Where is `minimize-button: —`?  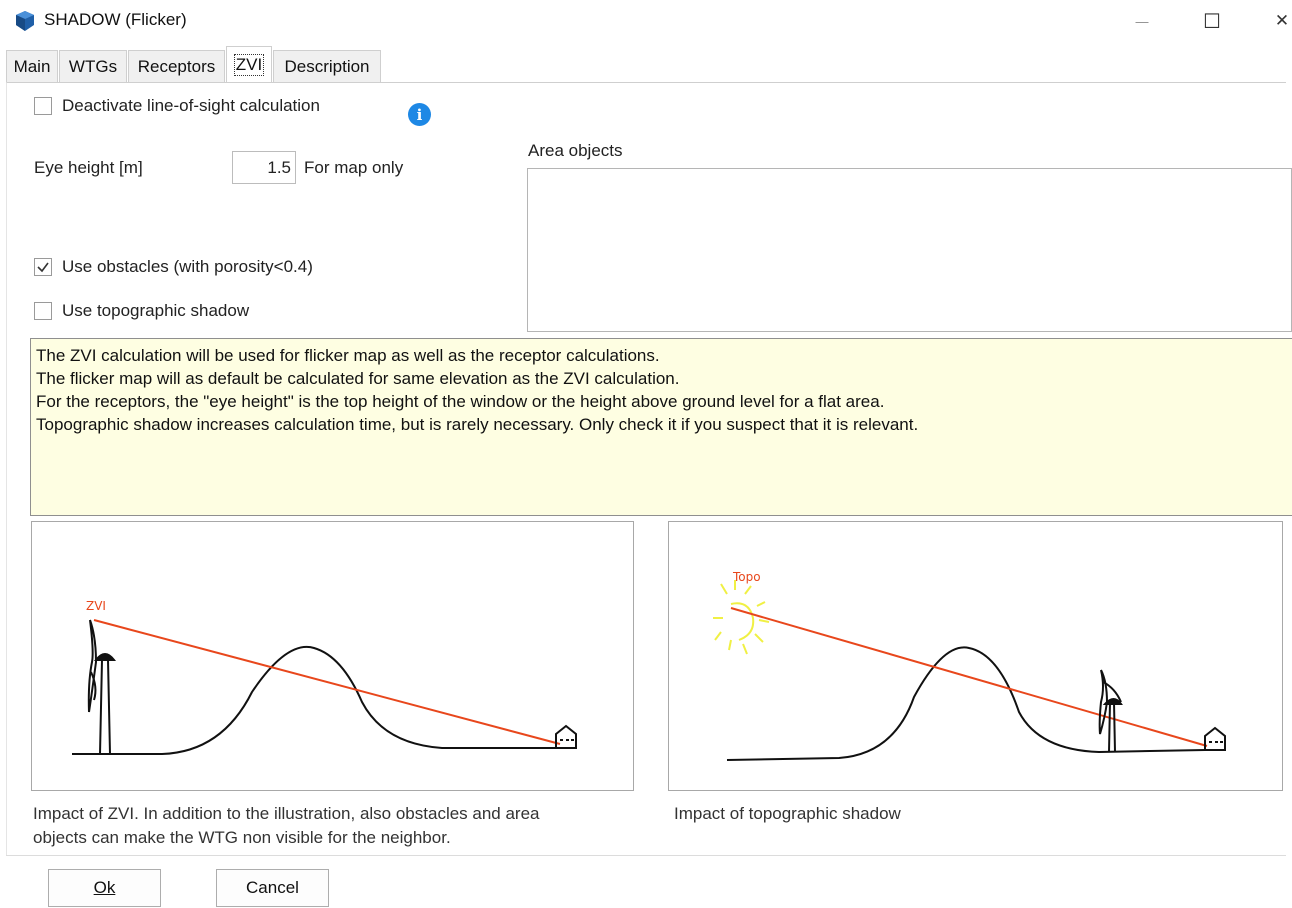
minimize-button: — is located at coordinates (1142, 21).